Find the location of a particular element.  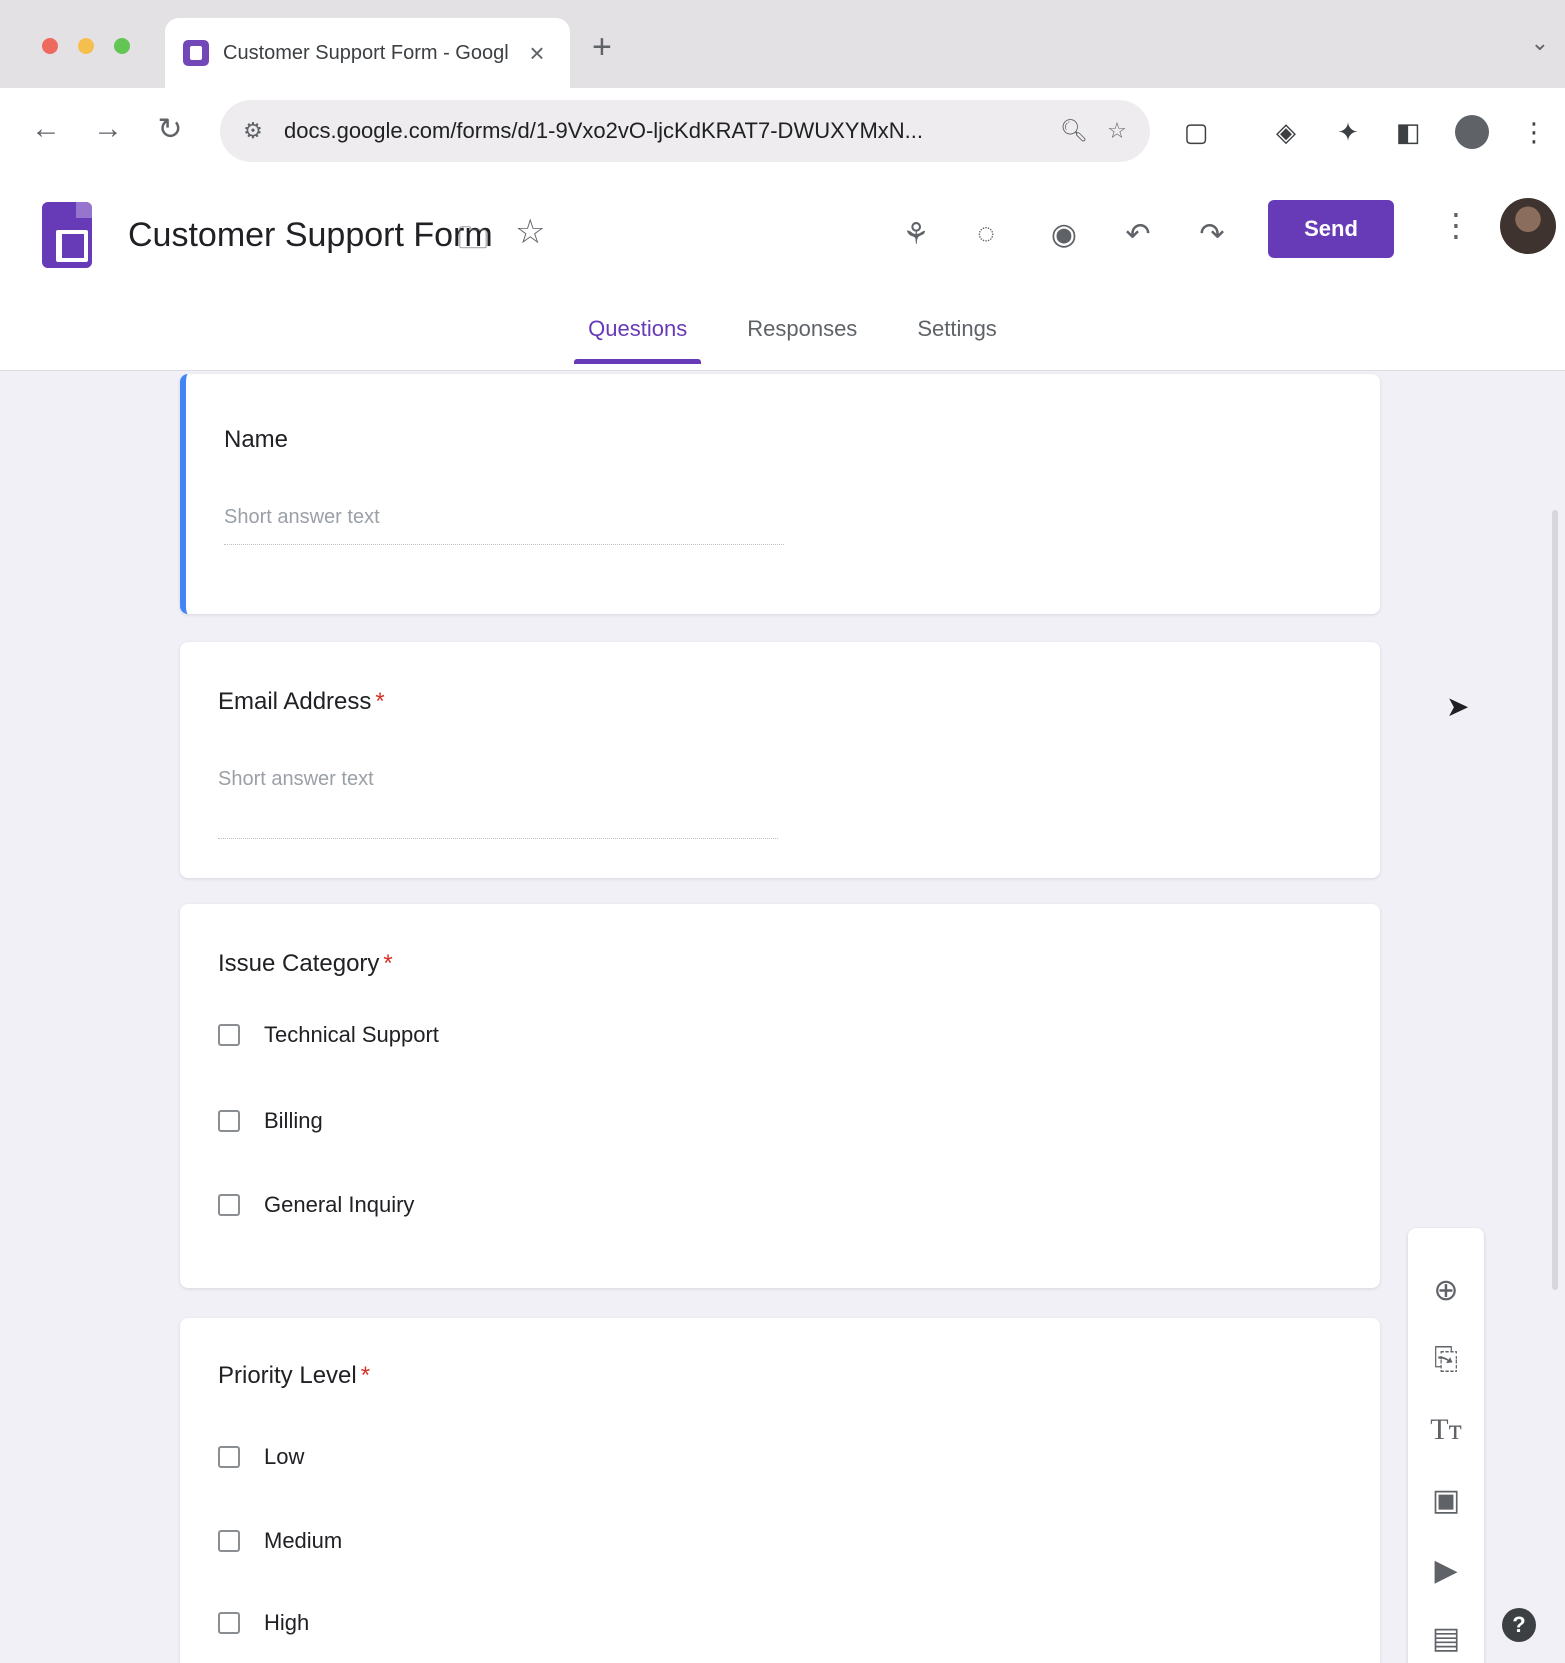

question-title: Name is located at coordinates (256, 440).